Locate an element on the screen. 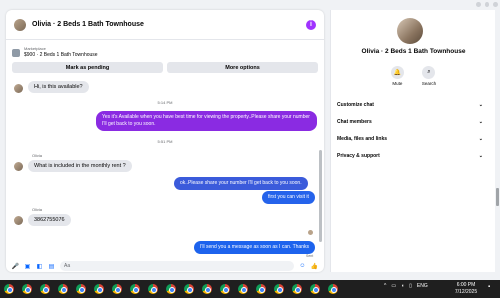  like-icon: 👍 is located at coordinates (314, 266).